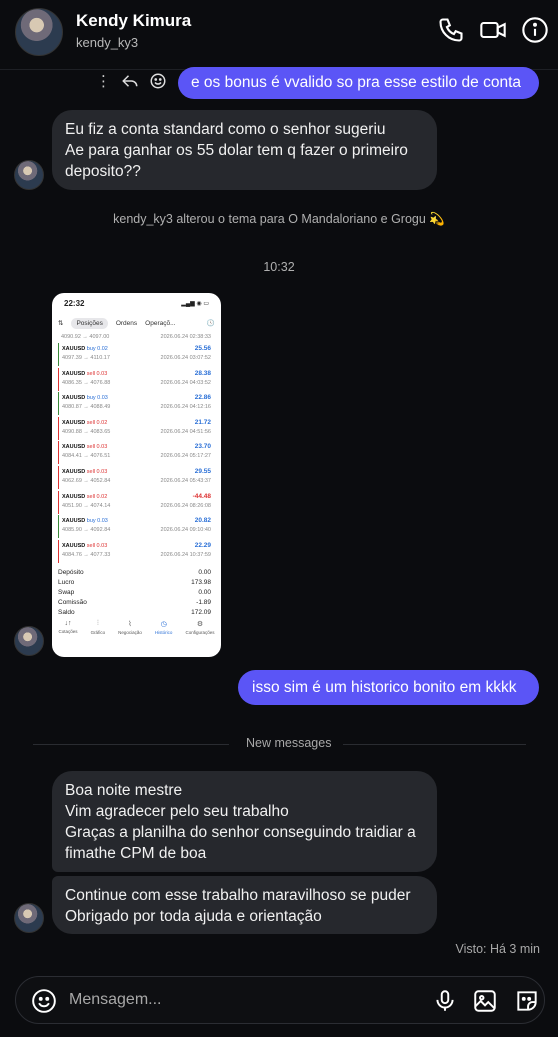  Describe the element at coordinates (133, 21) in the screenshot. I see `contact-name: Kendy Kimura` at that location.